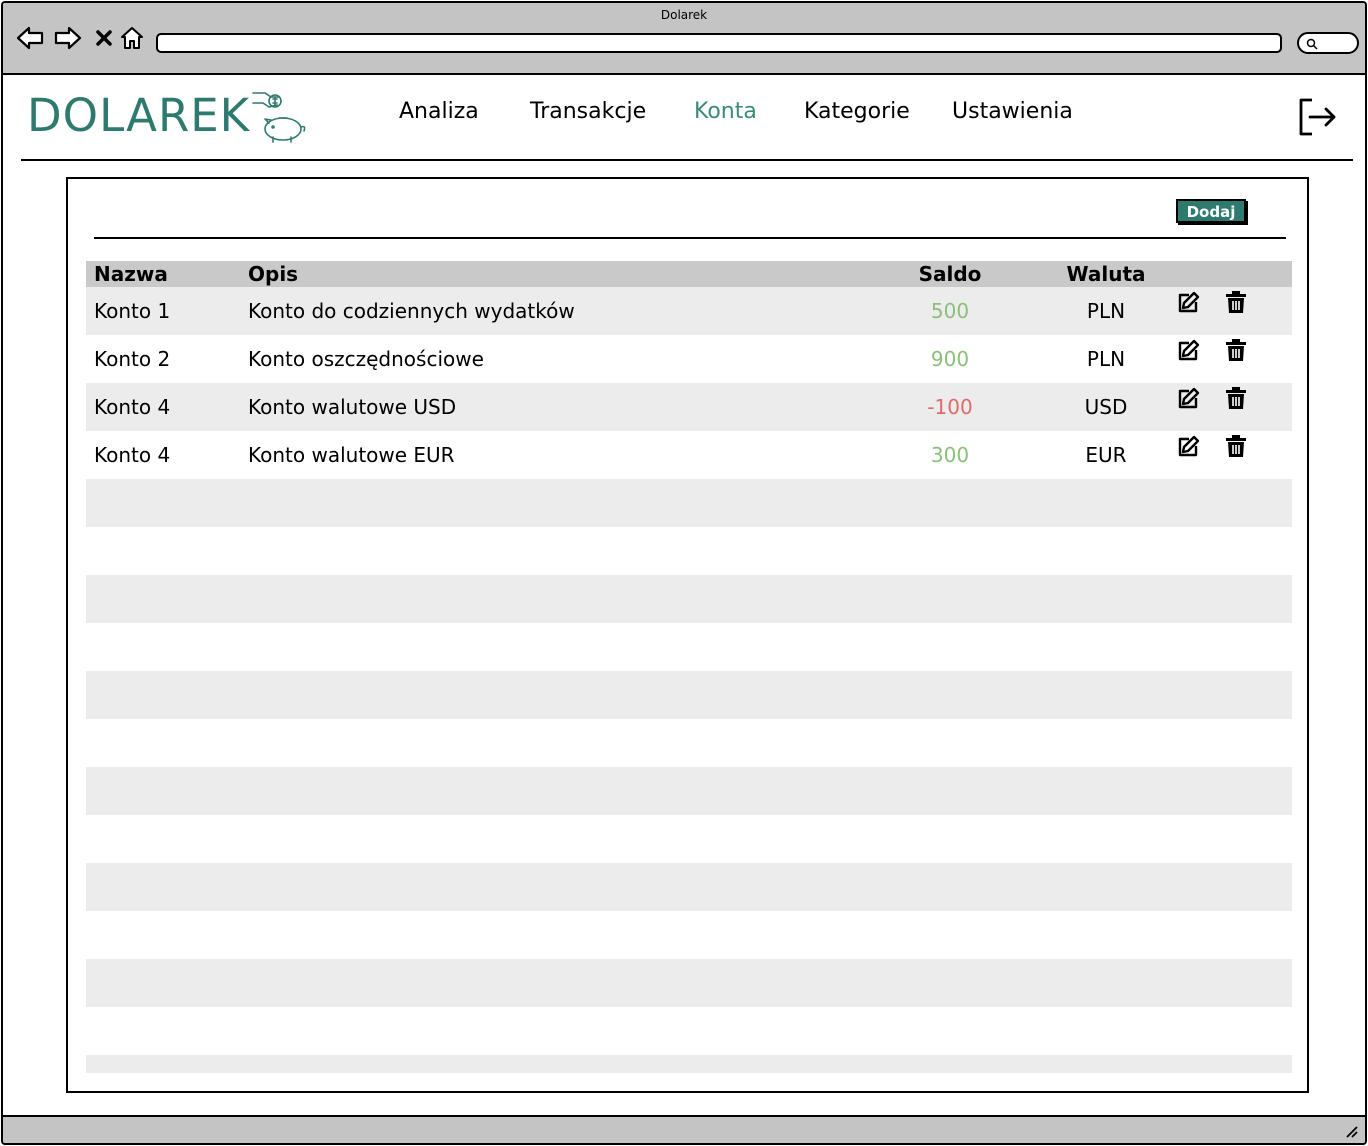  What do you see at coordinates (1106, 407) in the screenshot?
I see `account-currency: USD` at bounding box center [1106, 407].